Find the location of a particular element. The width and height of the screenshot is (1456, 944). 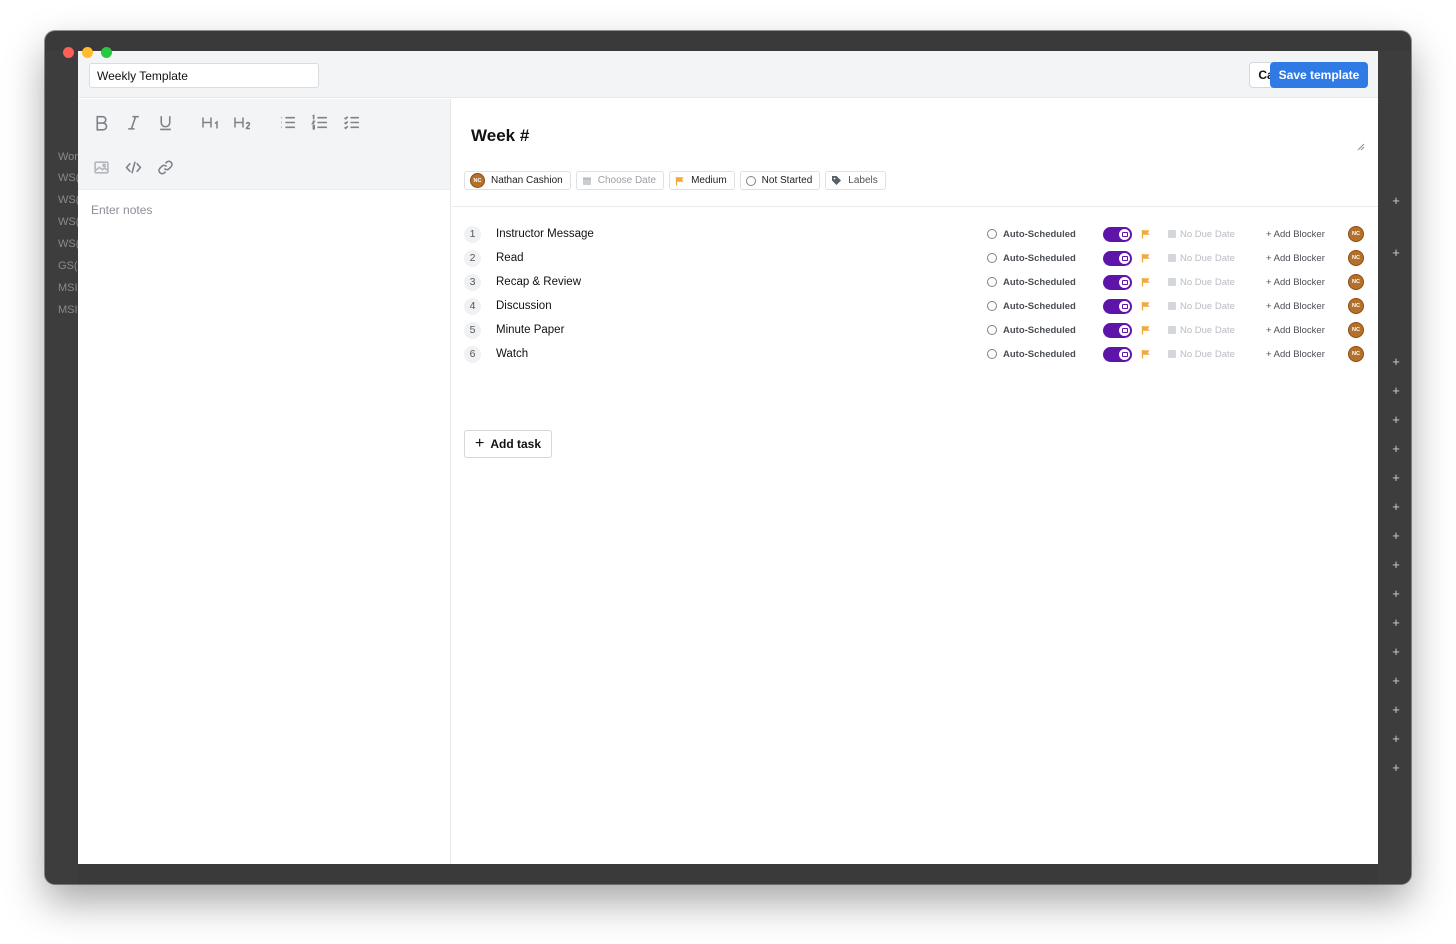

heading-1-icon is located at coordinates (211, 122).